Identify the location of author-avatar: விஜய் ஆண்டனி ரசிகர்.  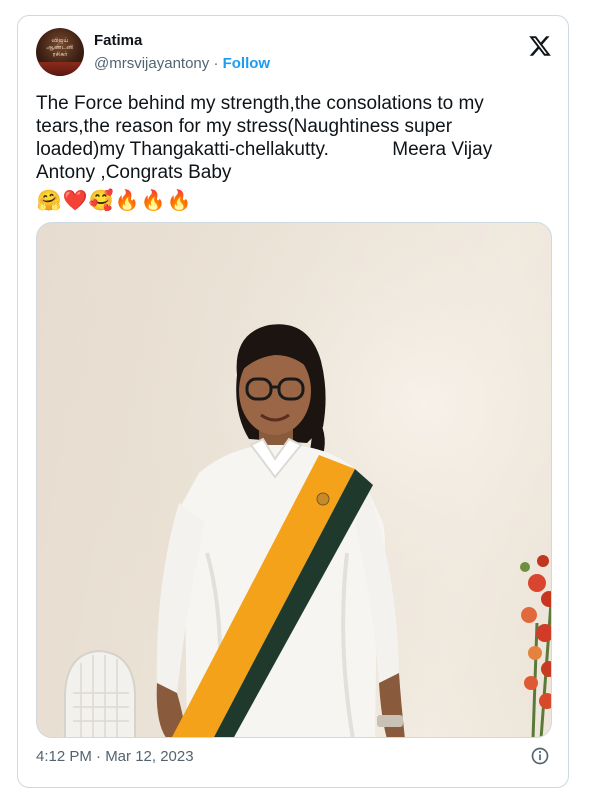
(60, 52).